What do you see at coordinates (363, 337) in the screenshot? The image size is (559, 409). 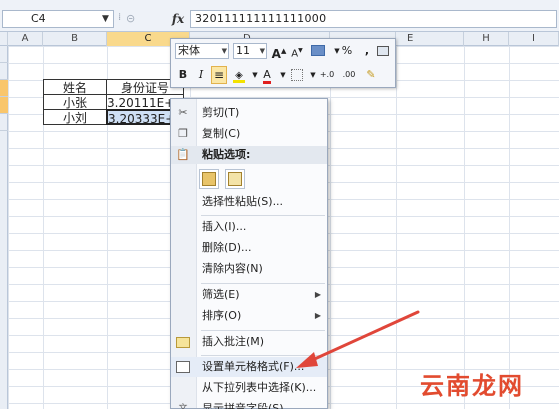 I see `arrow-shaft` at bounding box center [363, 337].